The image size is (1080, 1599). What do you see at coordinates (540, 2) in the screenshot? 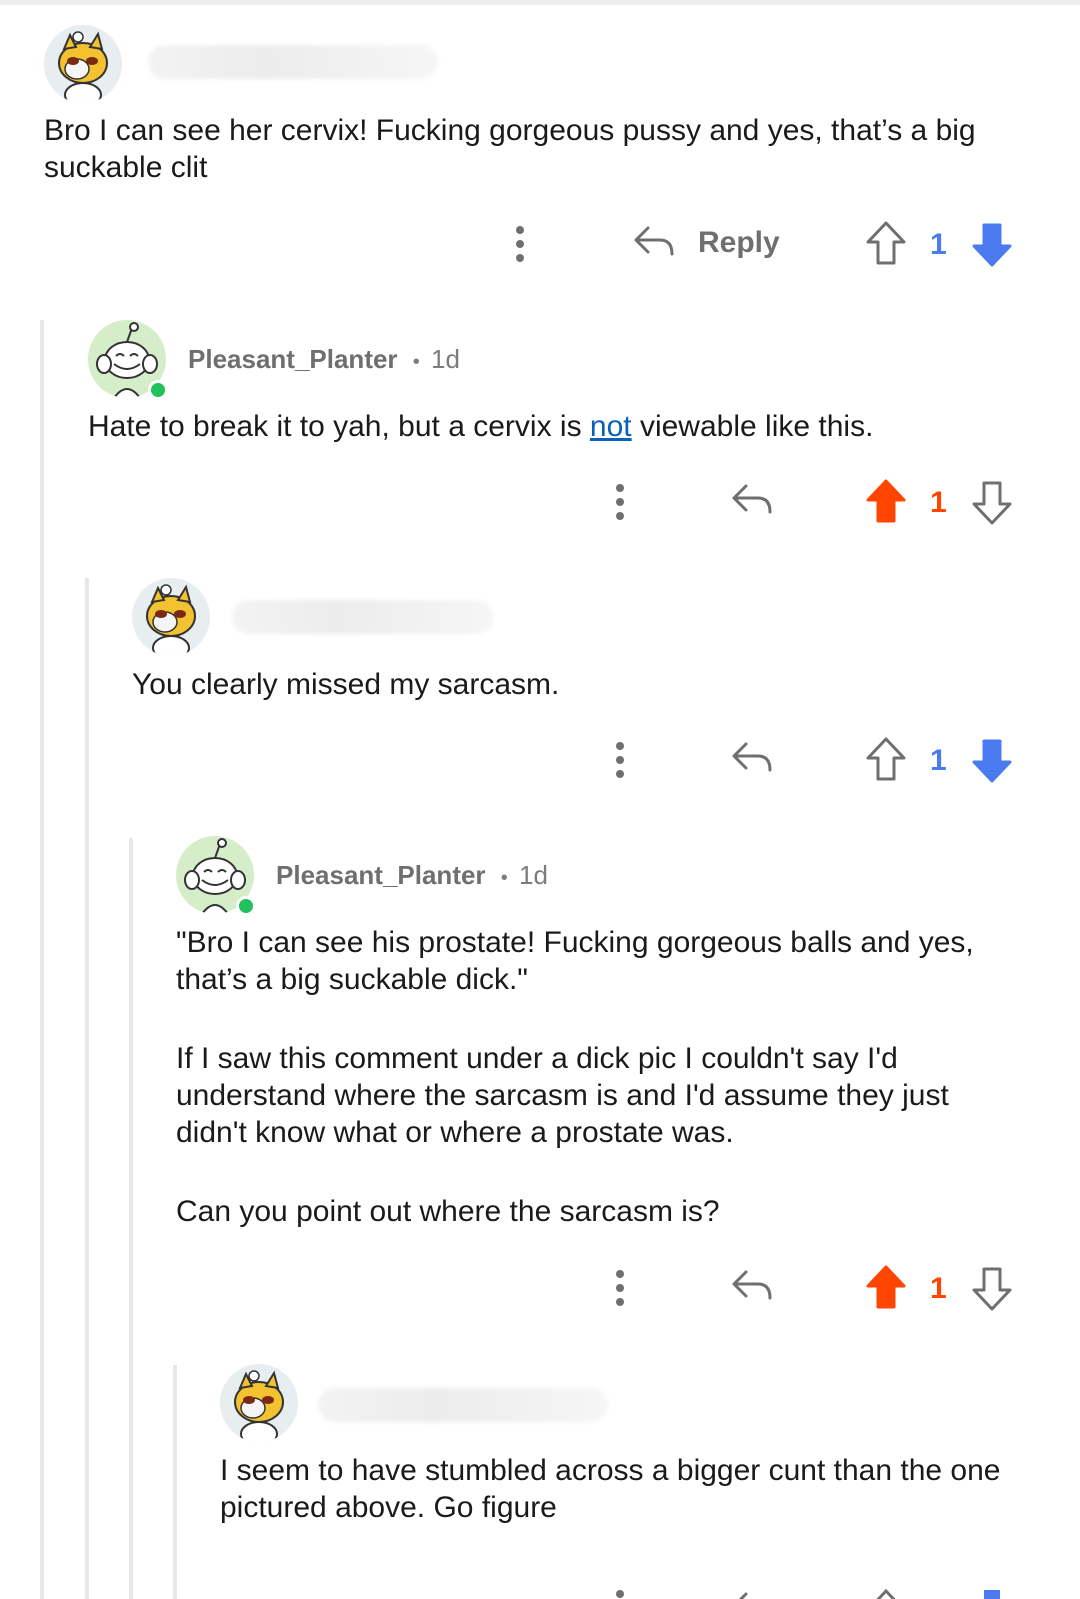
I see `top-divider` at bounding box center [540, 2].